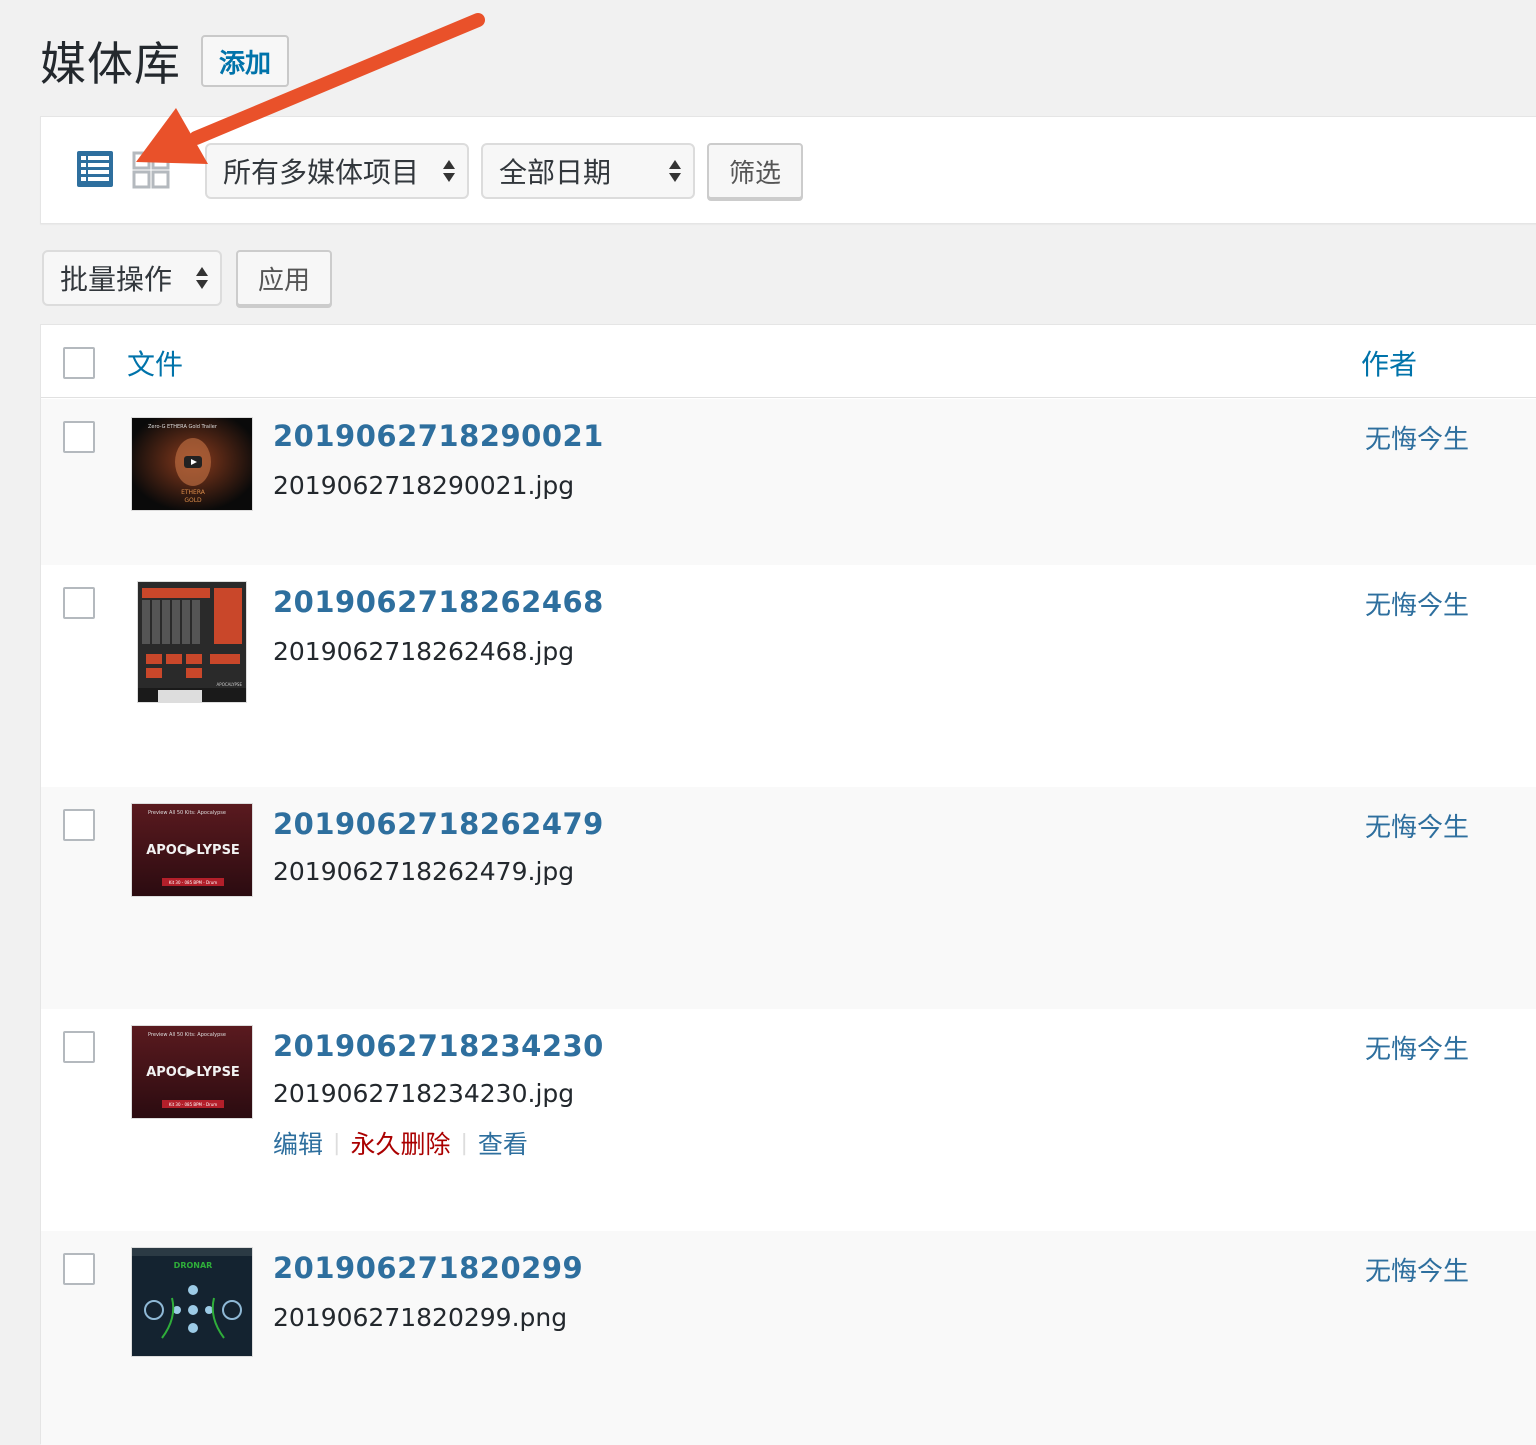 The height and width of the screenshot is (1445, 1536). I want to click on media-type-select: 所有多媒体项目, so click(337, 171).